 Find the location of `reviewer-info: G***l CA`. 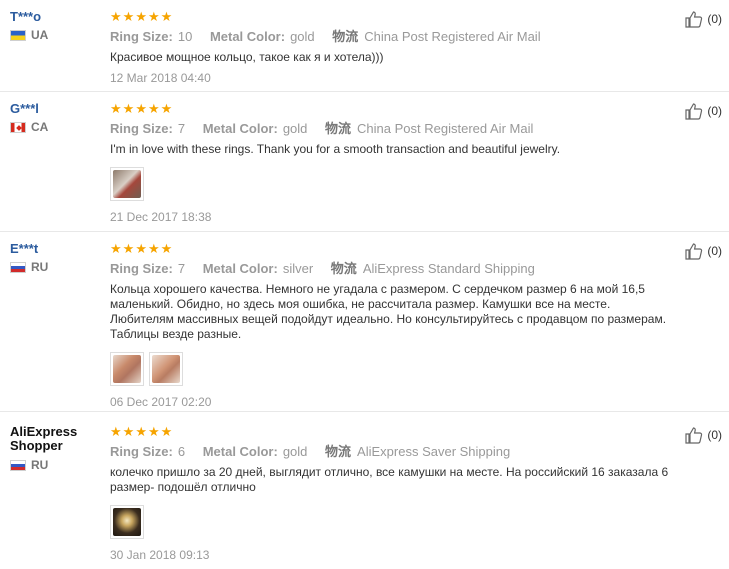

reviewer-info: G***l CA is located at coordinates (56, 117).